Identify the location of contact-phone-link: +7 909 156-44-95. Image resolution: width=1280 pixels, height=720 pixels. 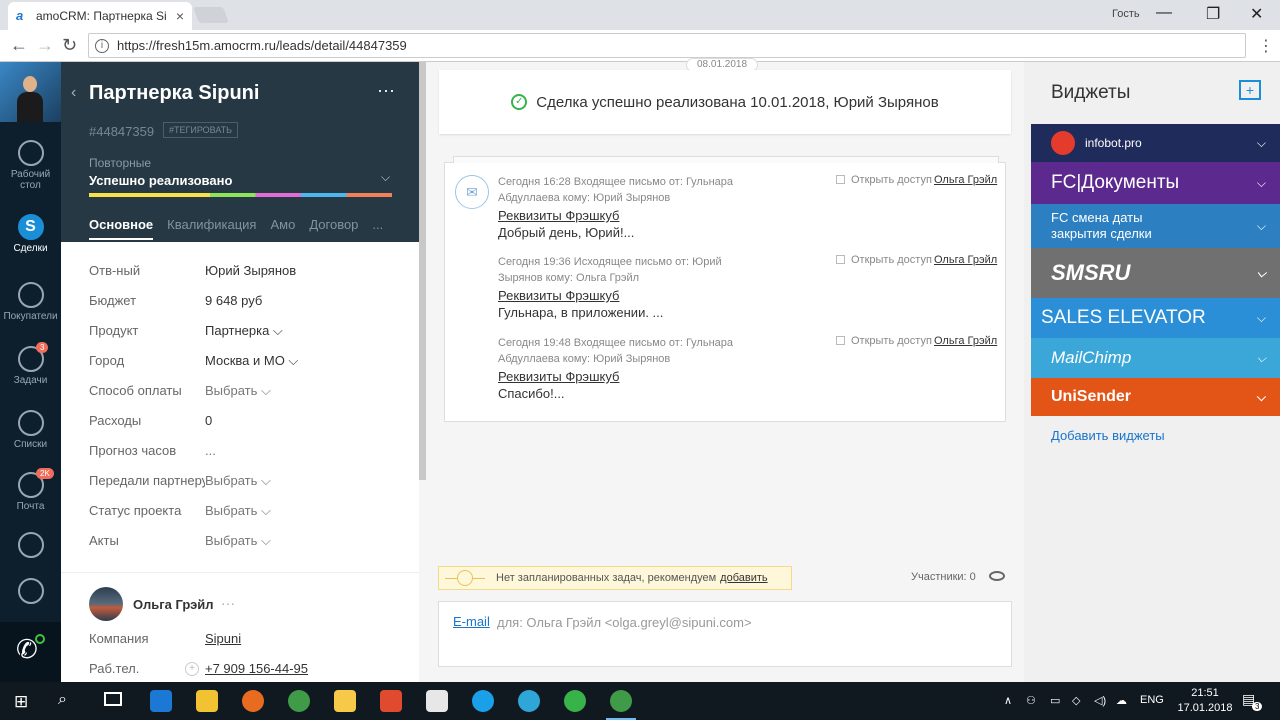
(256, 668).